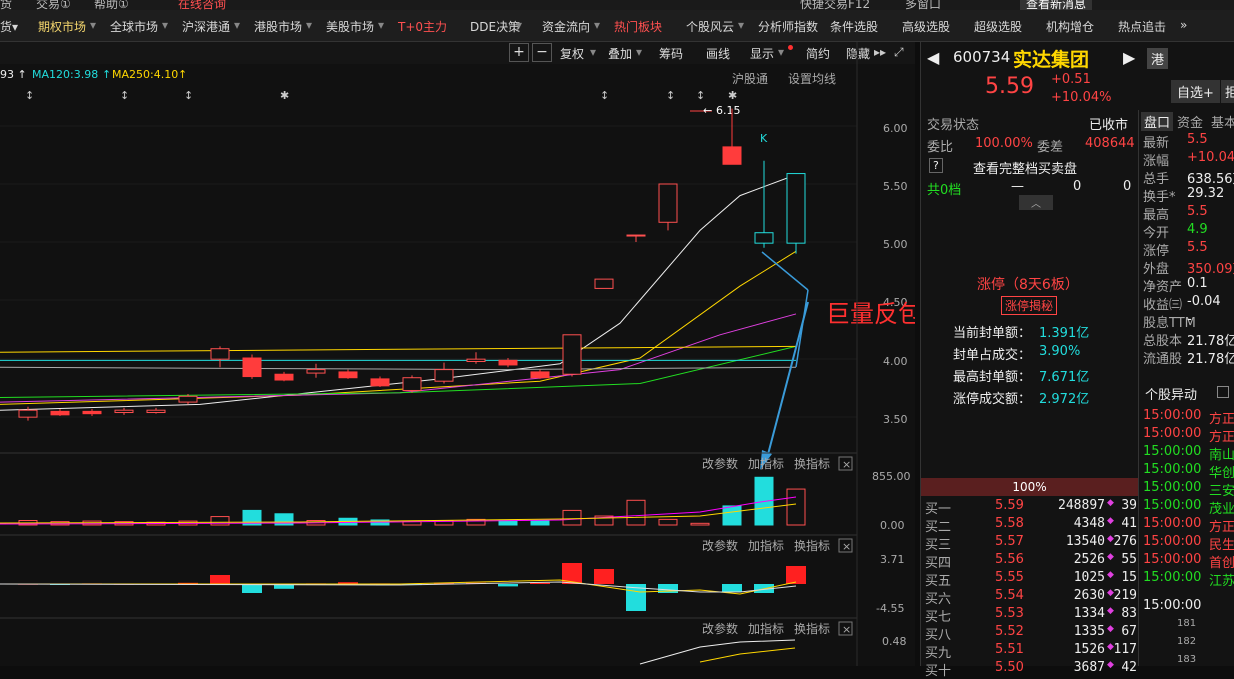 This screenshot has width=1234, height=679. What do you see at coordinates (1056, 5) in the screenshot?
I see `menu-new-message: 查看新消息` at bounding box center [1056, 5].